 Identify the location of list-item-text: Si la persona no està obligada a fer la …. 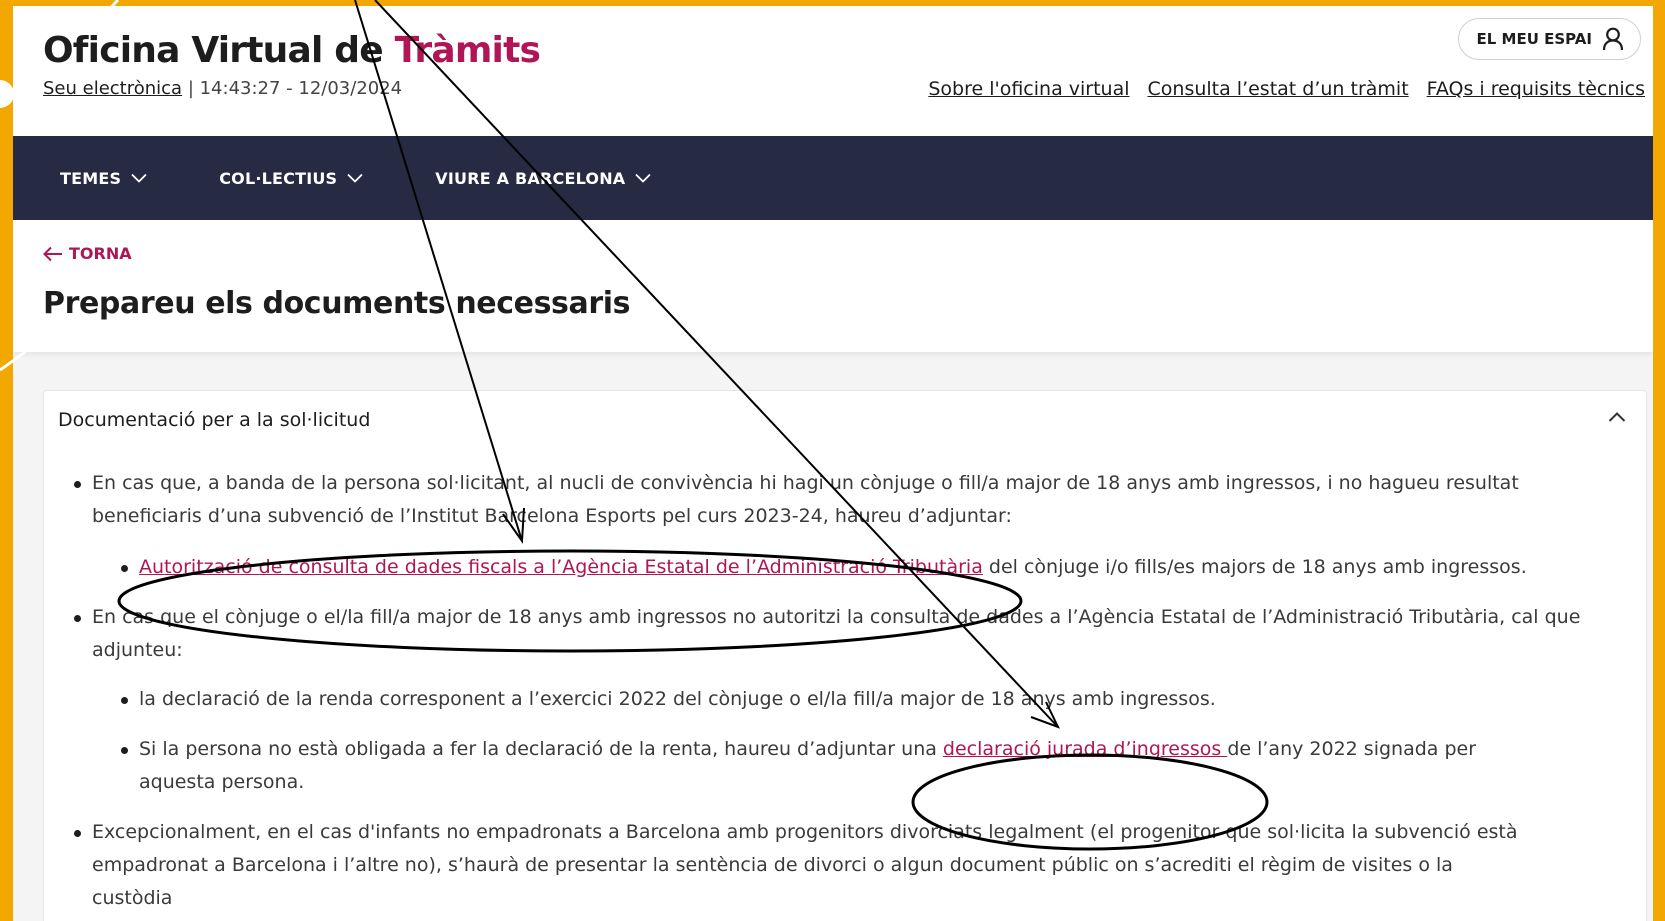
(541, 749).